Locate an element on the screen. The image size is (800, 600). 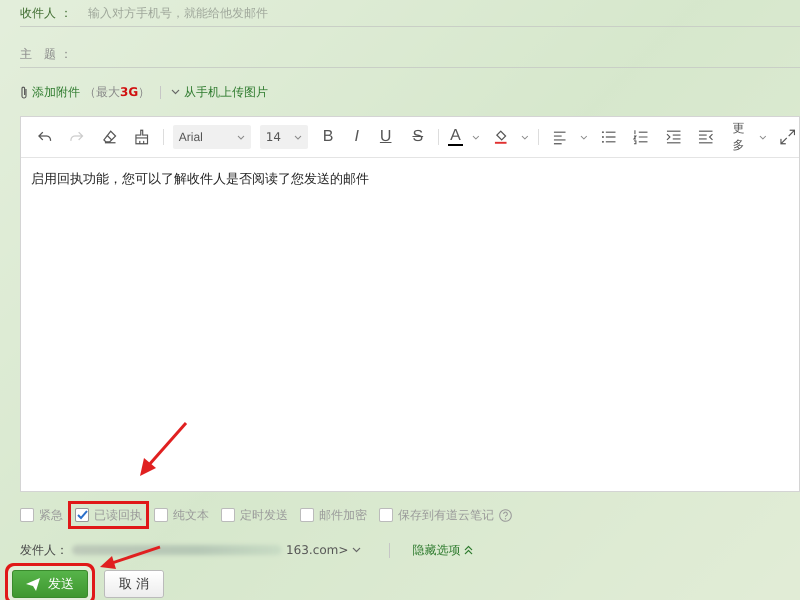
upload-from-phone-link: 从手机上传图片 is located at coordinates (226, 92).